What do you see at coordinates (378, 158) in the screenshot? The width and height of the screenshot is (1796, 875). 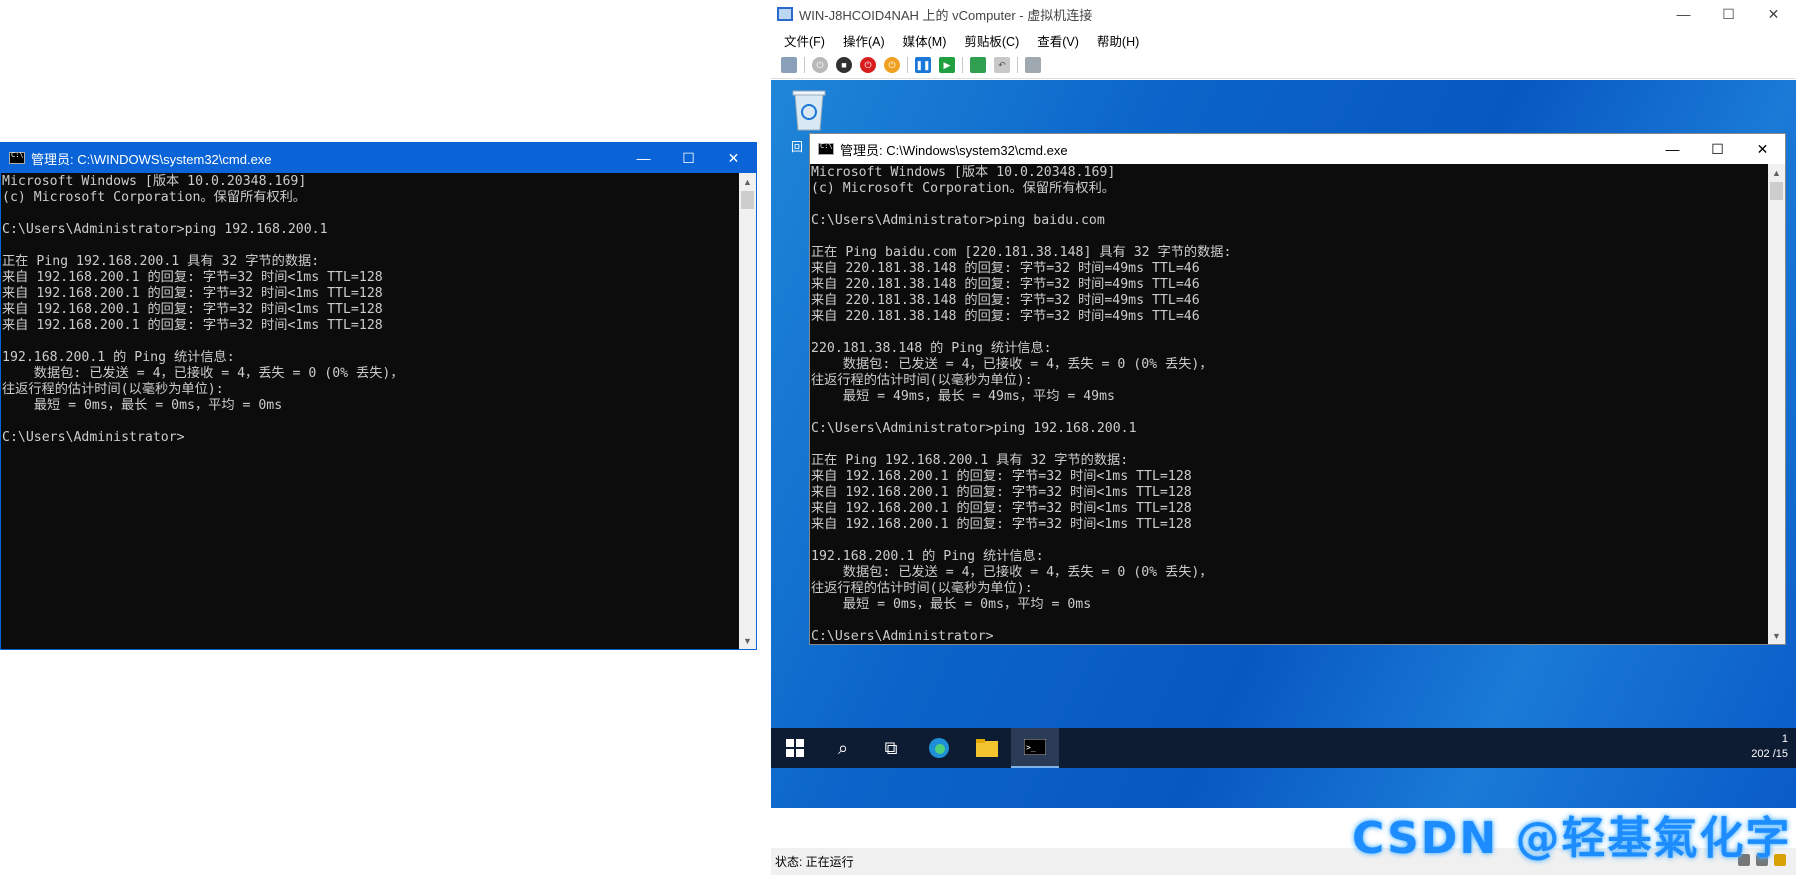 I see `host-cmd-titlebar: 管理员: C:\WINDOWS\system32\cmd.exe — ☐ ✕` at bounding box center [378, 158].